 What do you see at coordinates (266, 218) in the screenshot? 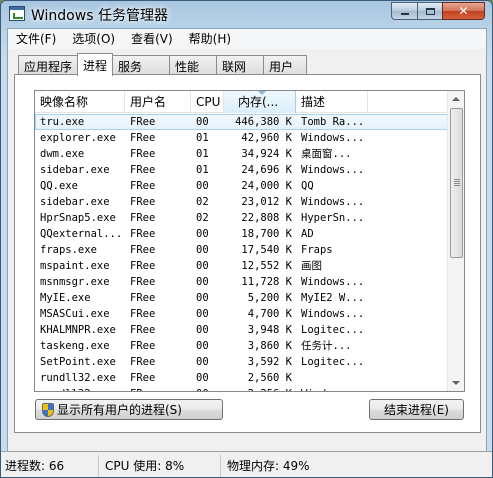
I see `cell-memory: 22,808 K` at bounding box center [266, 218].